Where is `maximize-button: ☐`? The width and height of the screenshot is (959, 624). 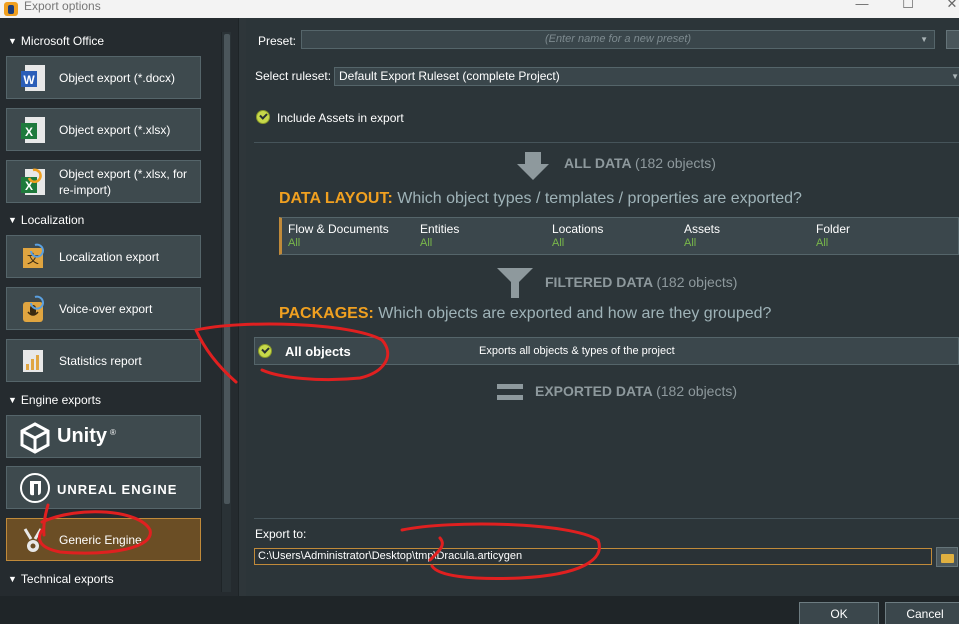
maximize-button: ☐ is located at coordinates (908, 6).